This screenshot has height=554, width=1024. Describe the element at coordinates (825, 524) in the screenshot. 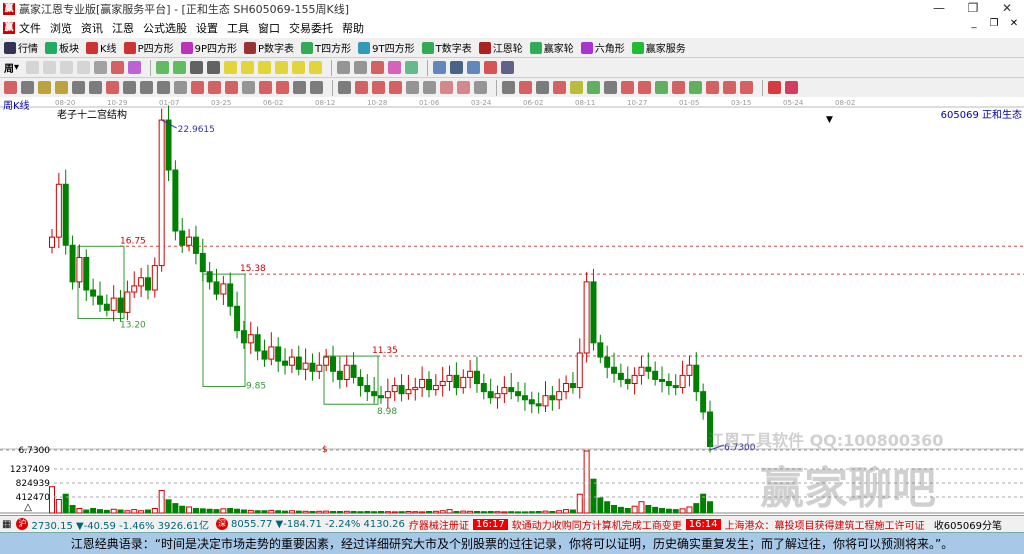

I see `news-item: 上海港众：幕投项目获得建筑工程施工许可证` at that location.